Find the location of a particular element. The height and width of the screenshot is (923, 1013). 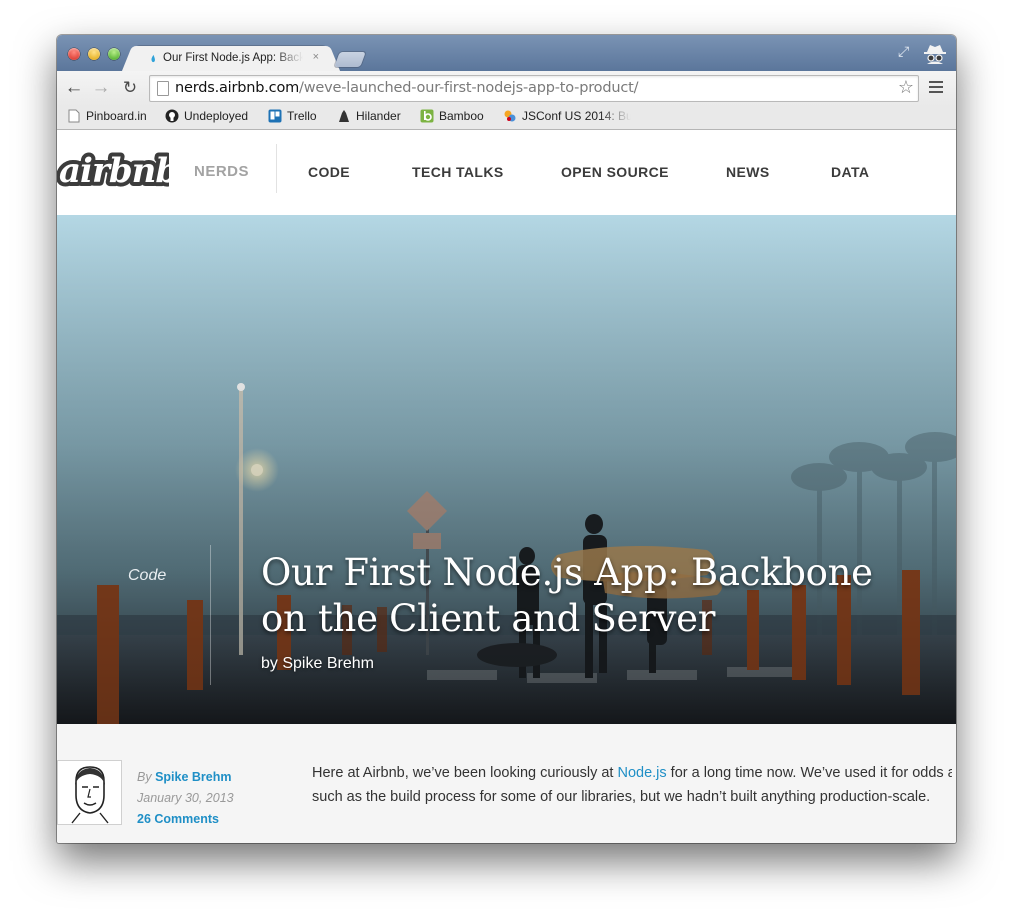

author-avatar is located at coordinates (89, 792).